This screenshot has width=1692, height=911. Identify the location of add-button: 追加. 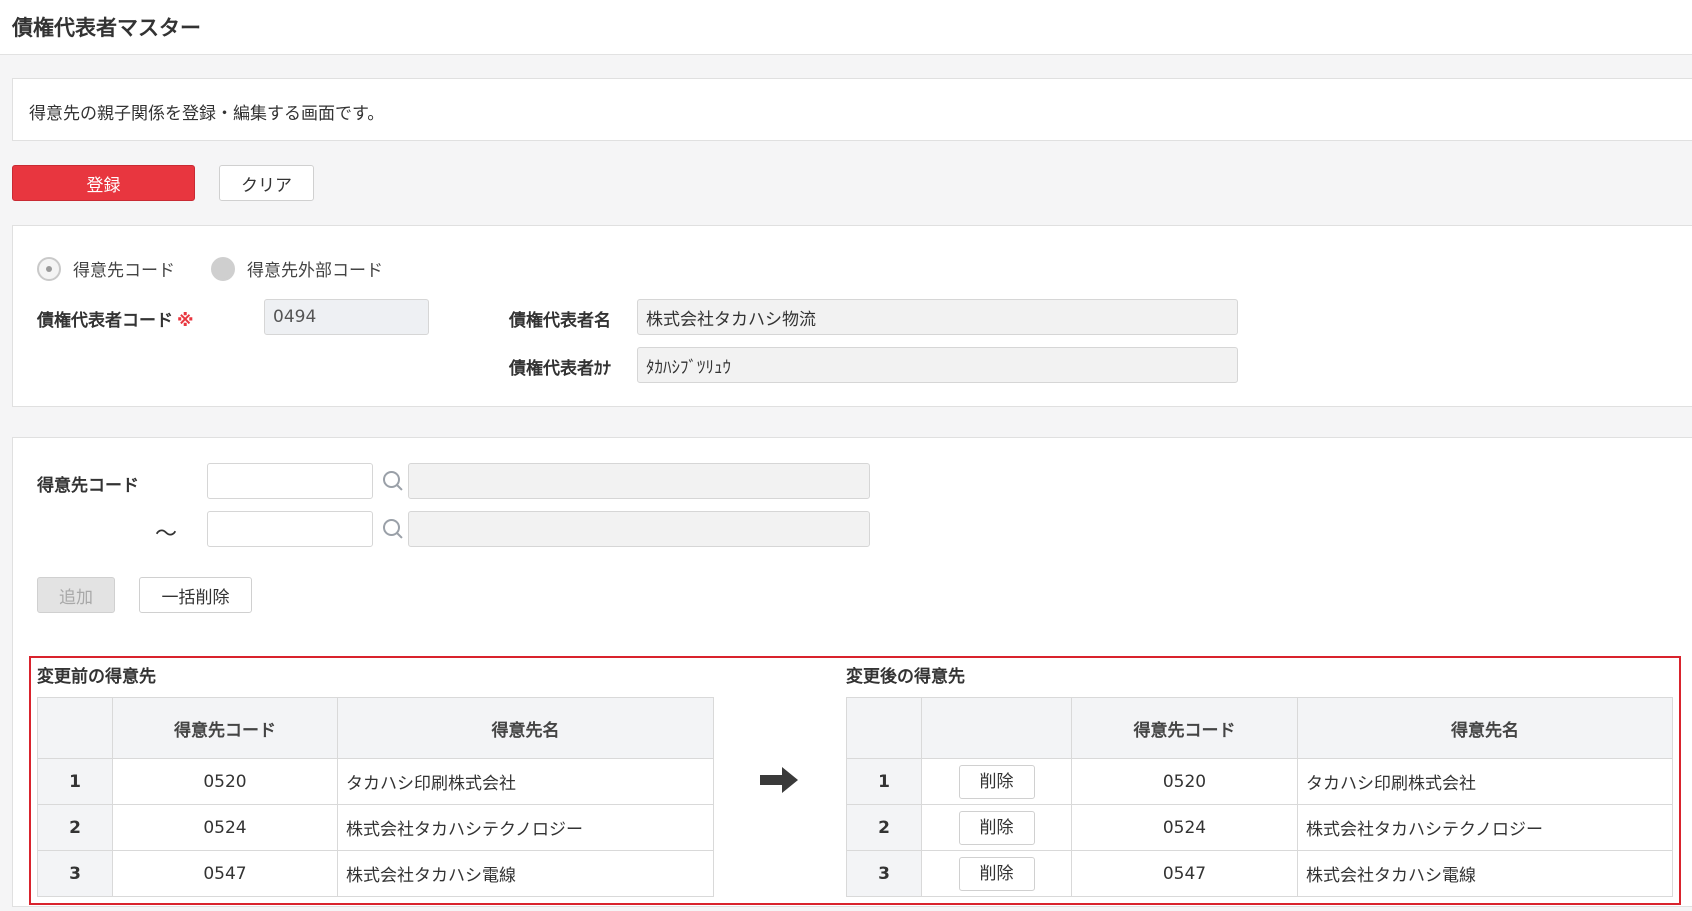
(76, 595).